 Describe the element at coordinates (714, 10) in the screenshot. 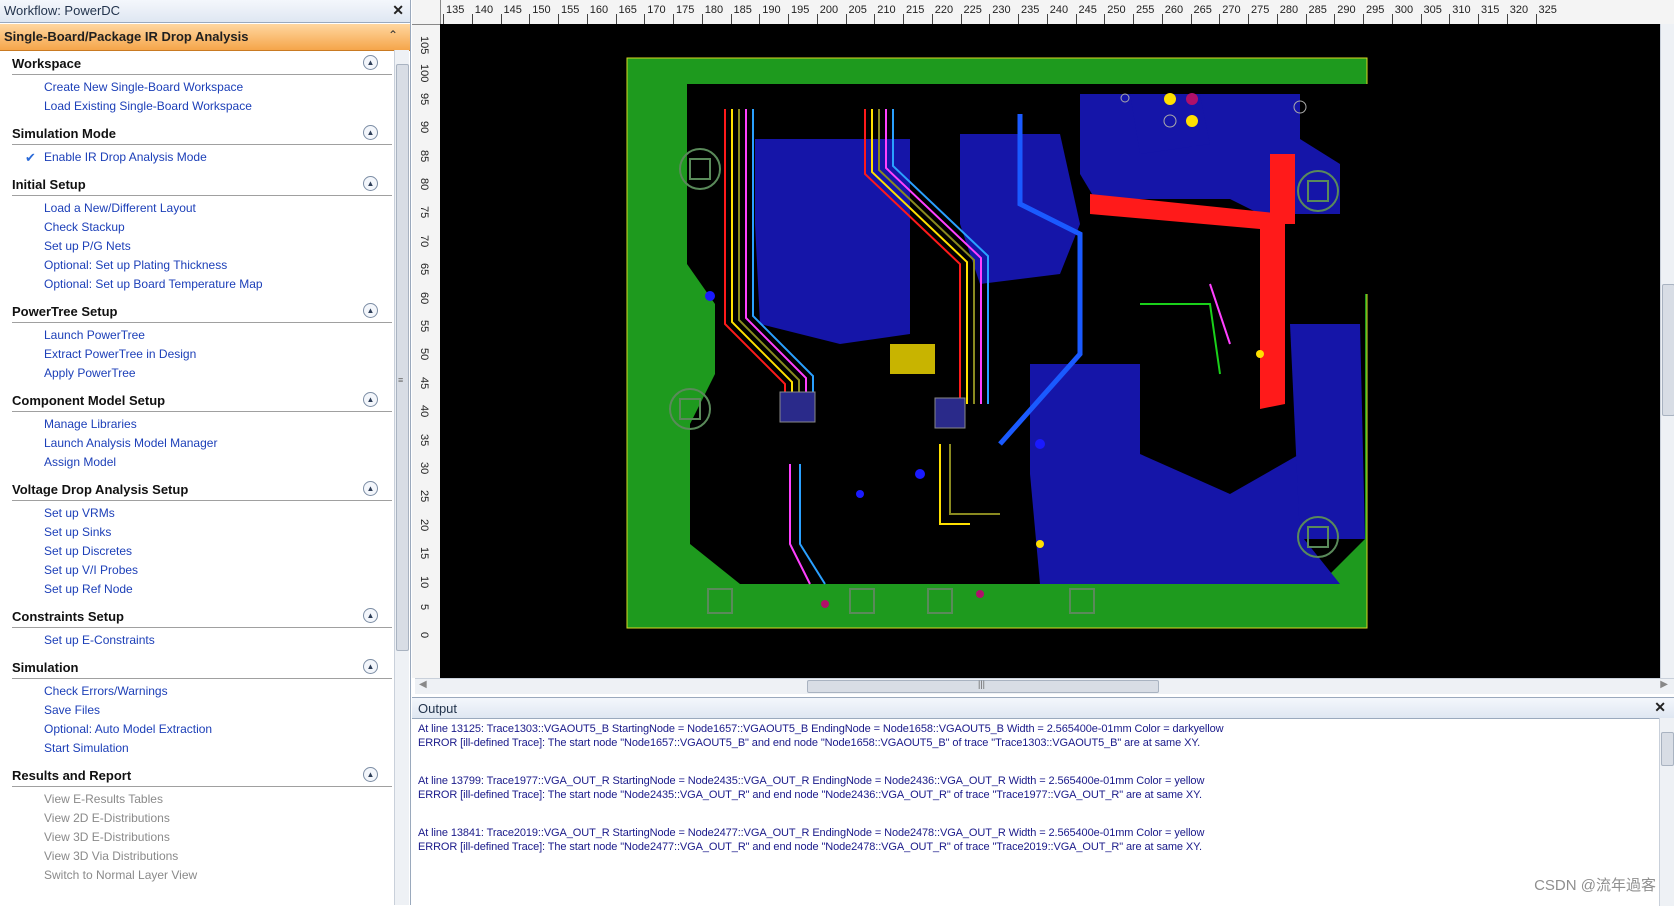

I see `ruler-tick-label: 180` at that location.